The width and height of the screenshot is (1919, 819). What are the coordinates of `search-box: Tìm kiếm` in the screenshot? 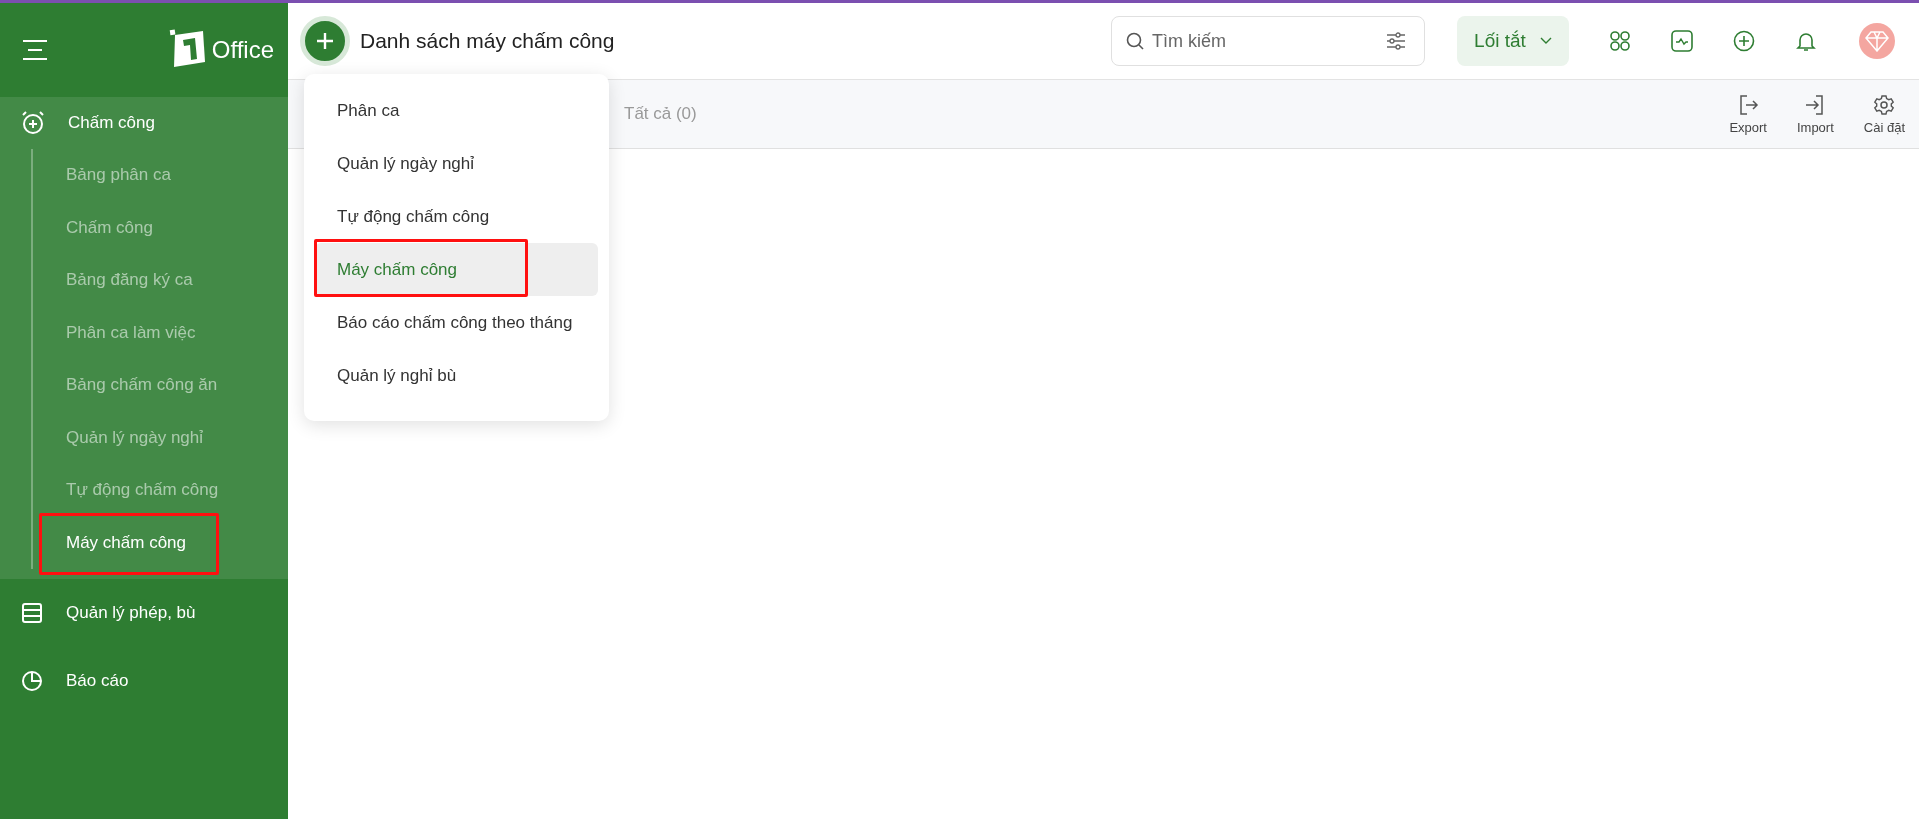 It's located at (1268, 41).